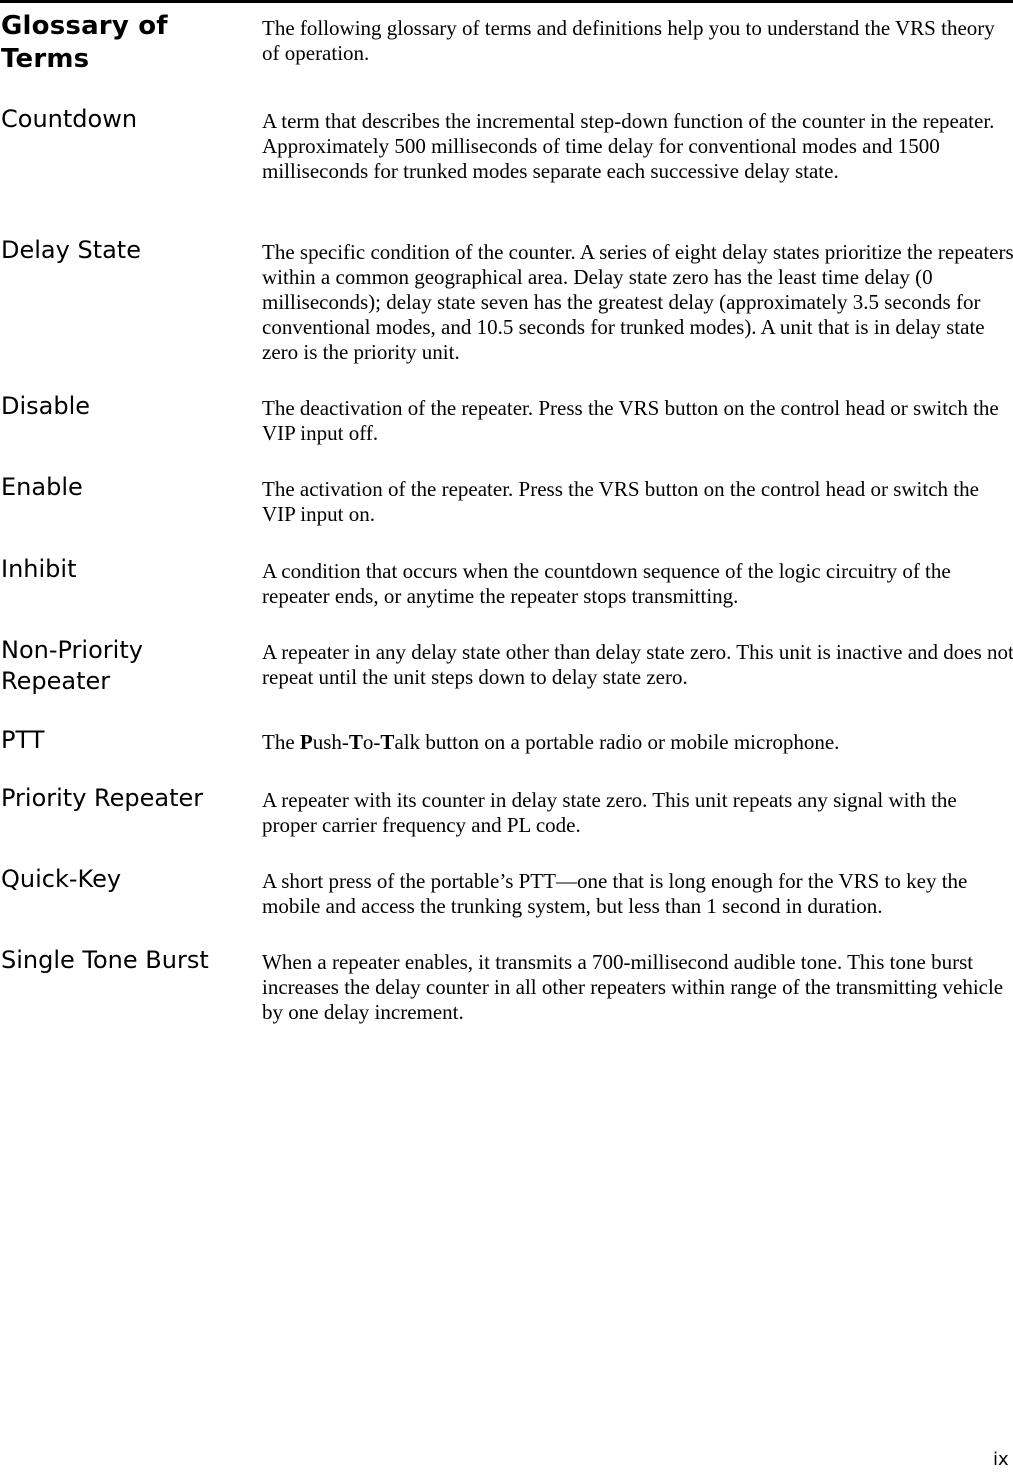  I want to click on glossary-term: PTT, so click(23, 740).